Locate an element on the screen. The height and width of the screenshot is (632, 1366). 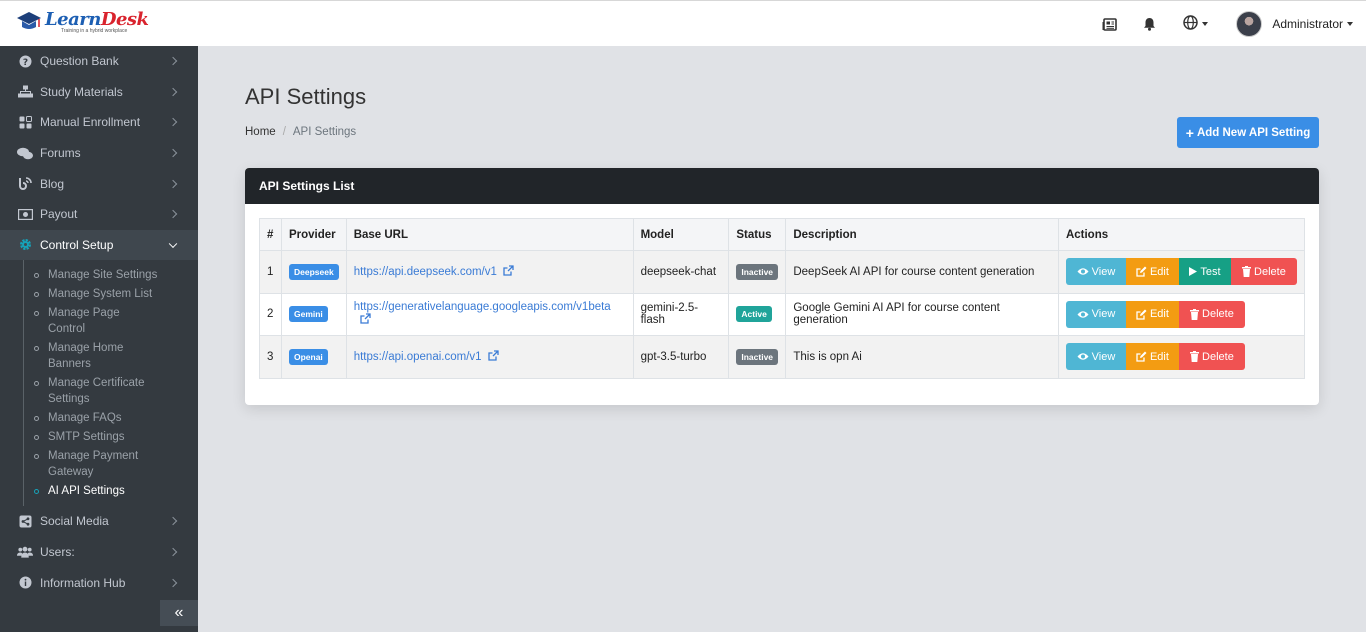
info-icon is located at coordinates (25, 583).